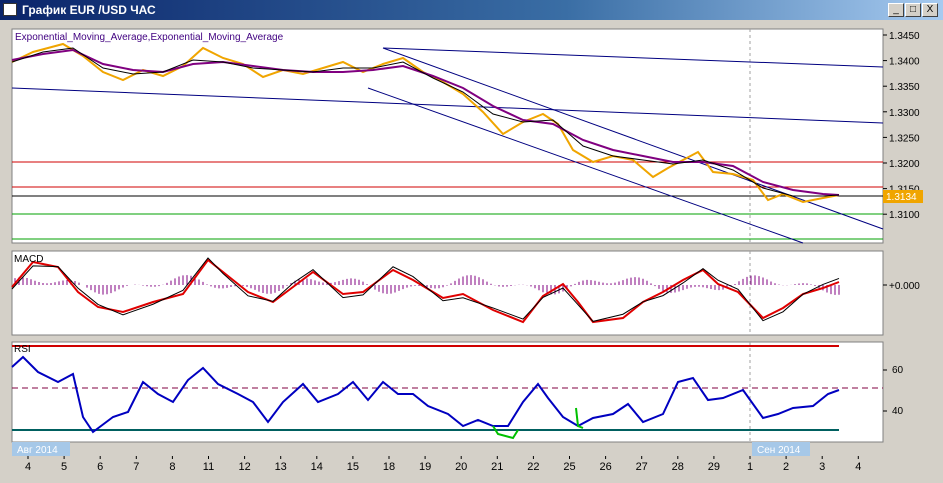 The image size is (943, 483). I want to click on date-tick-label: 18, so click(389, 467).